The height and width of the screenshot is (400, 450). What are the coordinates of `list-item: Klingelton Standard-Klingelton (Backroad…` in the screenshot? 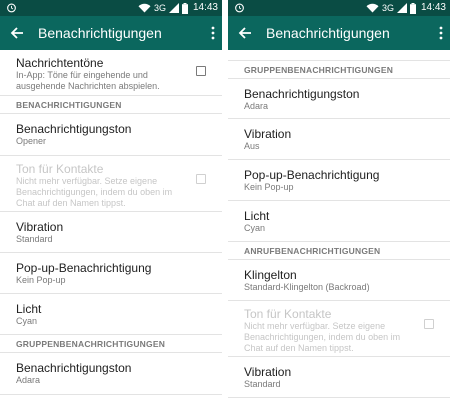 It's located at (339, 280).